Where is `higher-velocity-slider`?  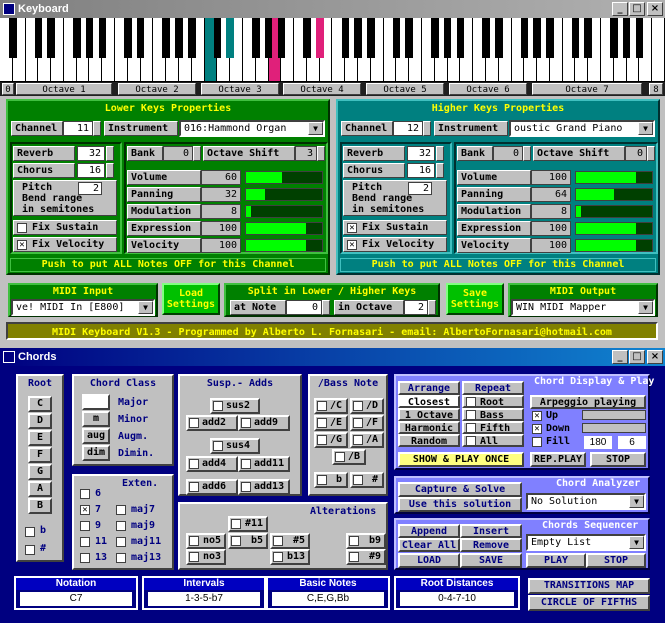
higher-velocity-slider is located at coordinates (614, 245).